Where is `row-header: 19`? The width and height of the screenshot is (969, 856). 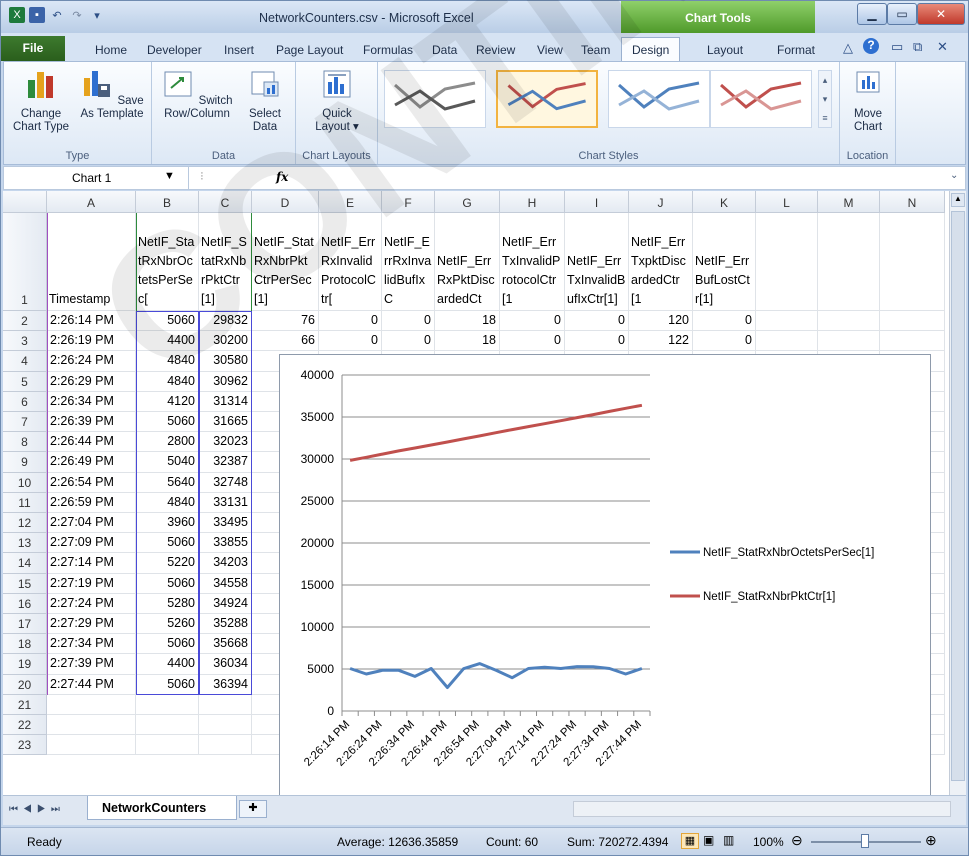
row-header: 19 is located at coordinates (25, 664).